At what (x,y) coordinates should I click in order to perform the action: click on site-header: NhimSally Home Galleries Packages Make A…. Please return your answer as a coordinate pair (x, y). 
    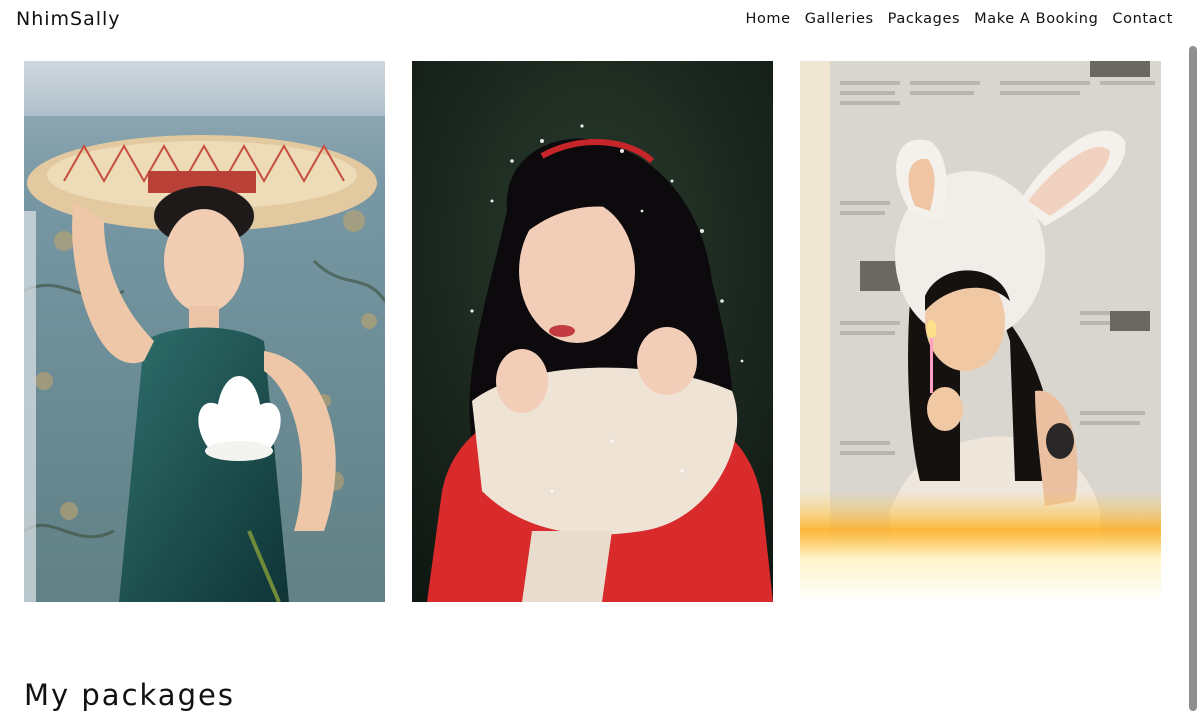
    Looking at the image, I should click on (600, 21).